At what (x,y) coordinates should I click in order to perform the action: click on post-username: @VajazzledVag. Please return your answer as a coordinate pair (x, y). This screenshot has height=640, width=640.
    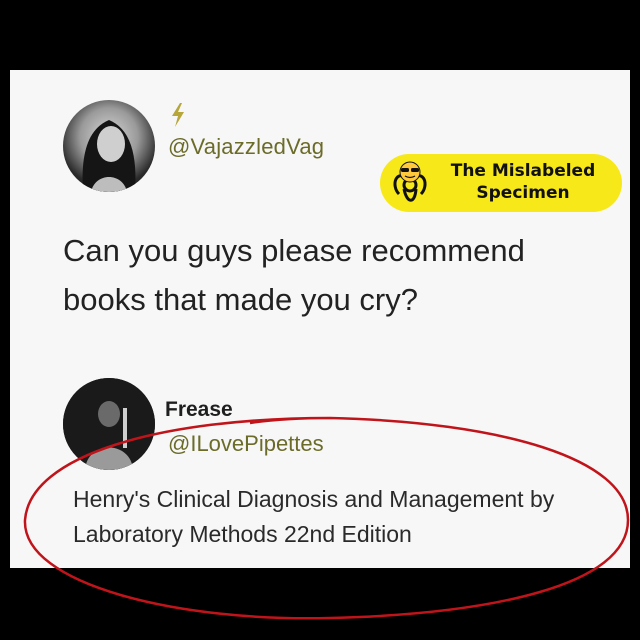
    Looking at the image, I should click on (246, 147).